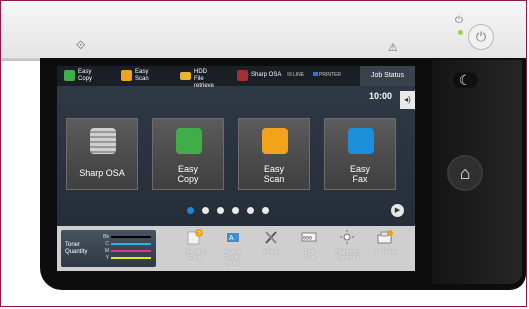 The width and height of the screenshot is (529, 309). Describe the element at coordinates (330, 75) in the screenshot. I see `printer-label: PRINTER` at that location.